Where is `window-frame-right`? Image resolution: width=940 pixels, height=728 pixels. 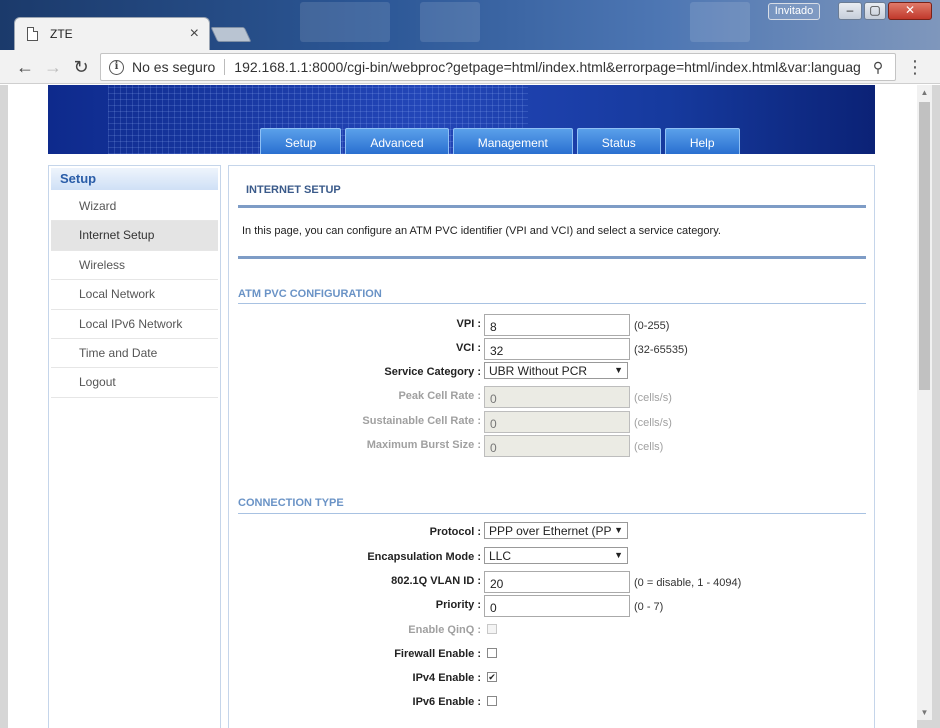
window-frame-right is located at coordinates (936, 406).